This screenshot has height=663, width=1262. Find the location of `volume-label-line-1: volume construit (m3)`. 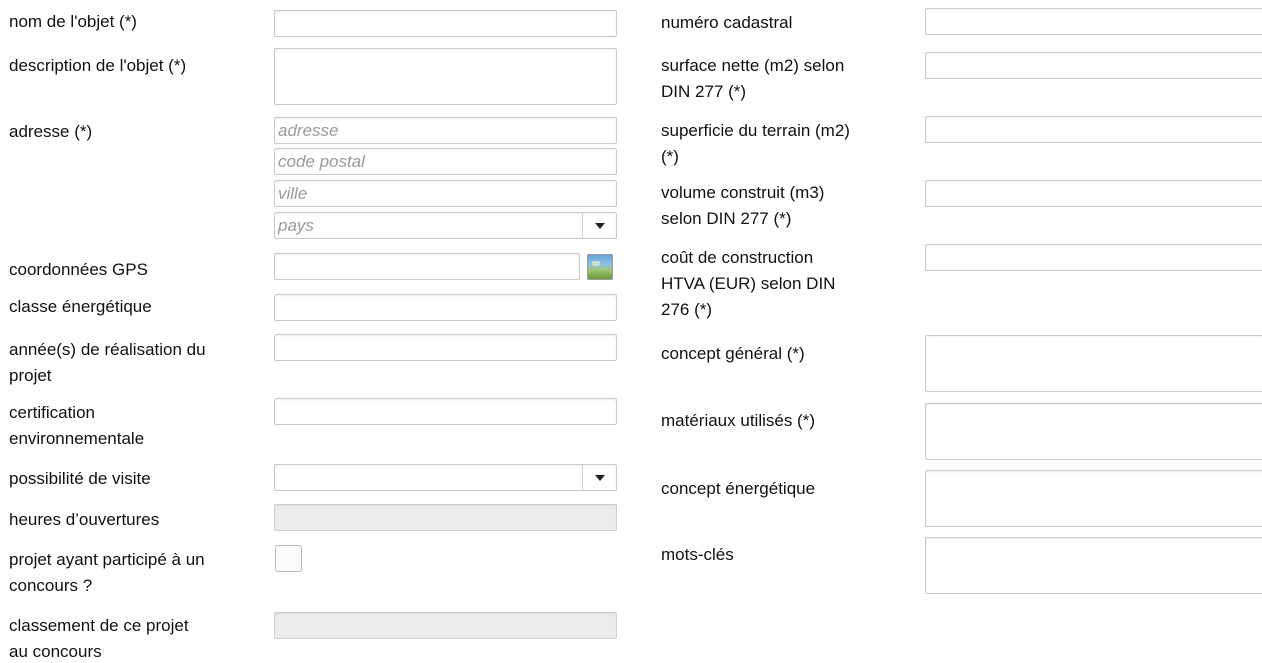

volume-label-line-1: volume construit (m3) is located at coordinates (743, 192).